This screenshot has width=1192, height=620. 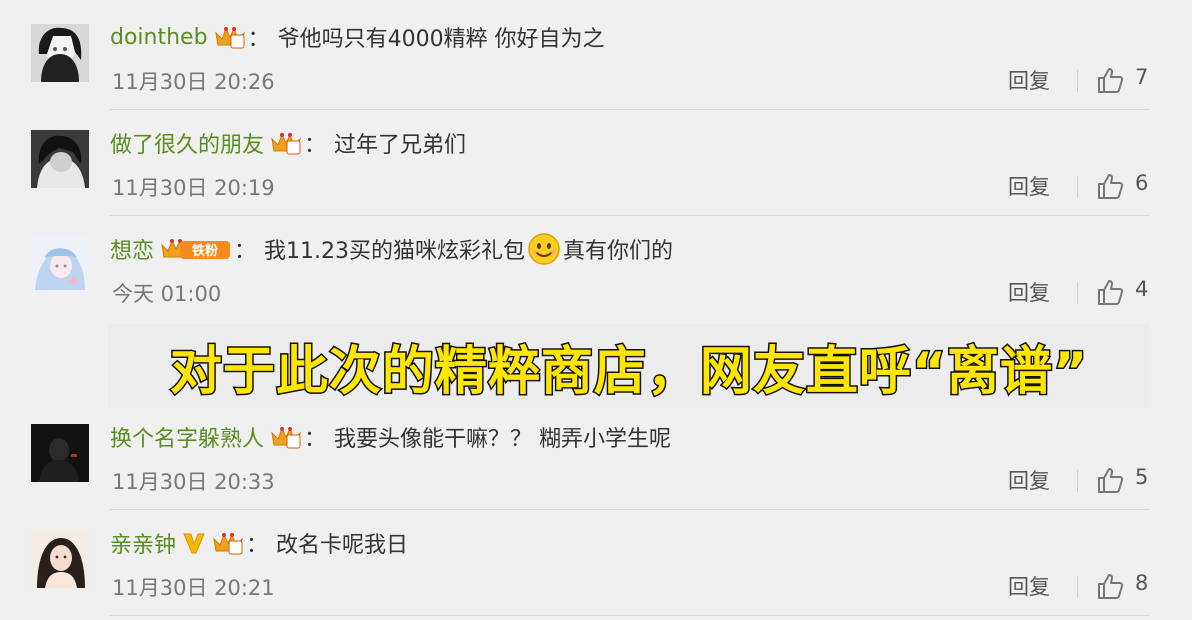 I want to click on timestamp: 11月30日 20:21, so click(x=193, y=588).